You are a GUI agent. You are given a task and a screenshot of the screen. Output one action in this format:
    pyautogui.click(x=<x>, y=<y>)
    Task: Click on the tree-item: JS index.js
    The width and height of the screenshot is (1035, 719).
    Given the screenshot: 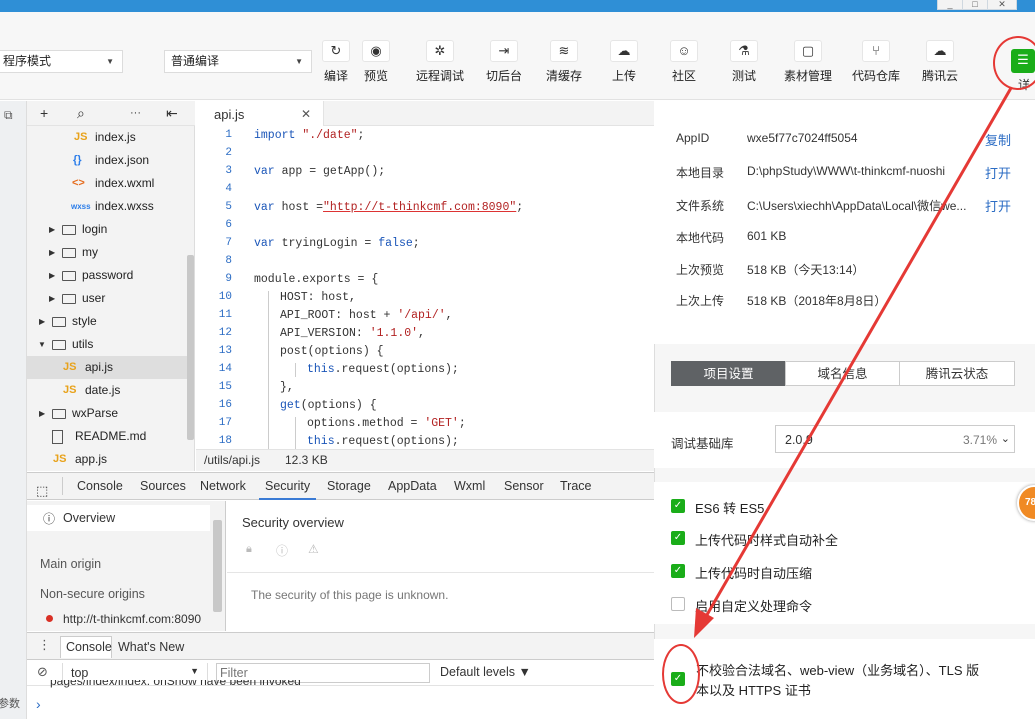 What is the action you would take?
    pyautogui.click(x=107, y=137)
    